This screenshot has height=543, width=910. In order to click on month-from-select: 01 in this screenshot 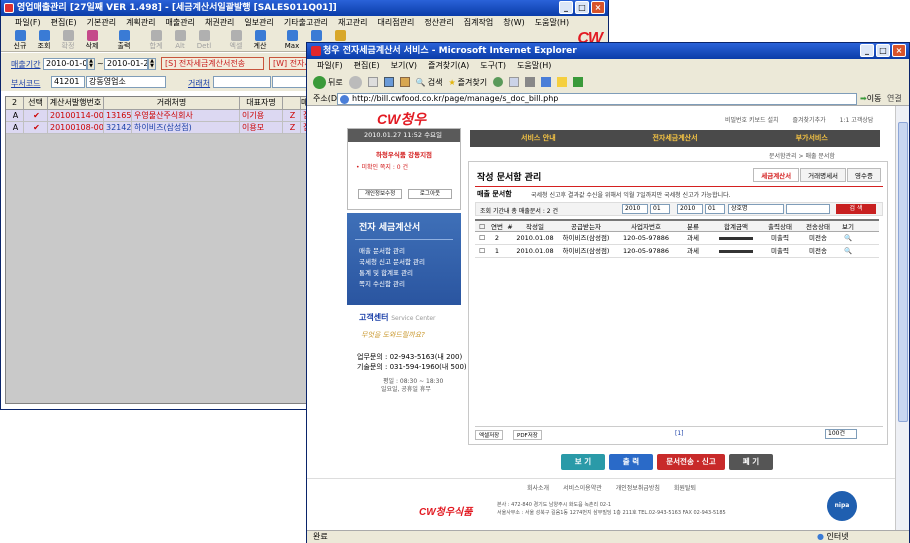, I will do `click(660, 209)`.